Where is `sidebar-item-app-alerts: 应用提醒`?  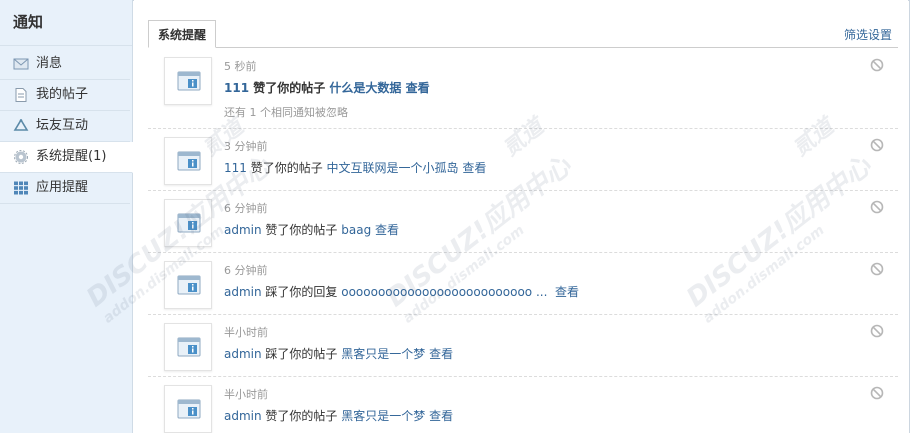 sidebar-item-app-alerts: 应用提醒 is located at coordinates (65, 188).